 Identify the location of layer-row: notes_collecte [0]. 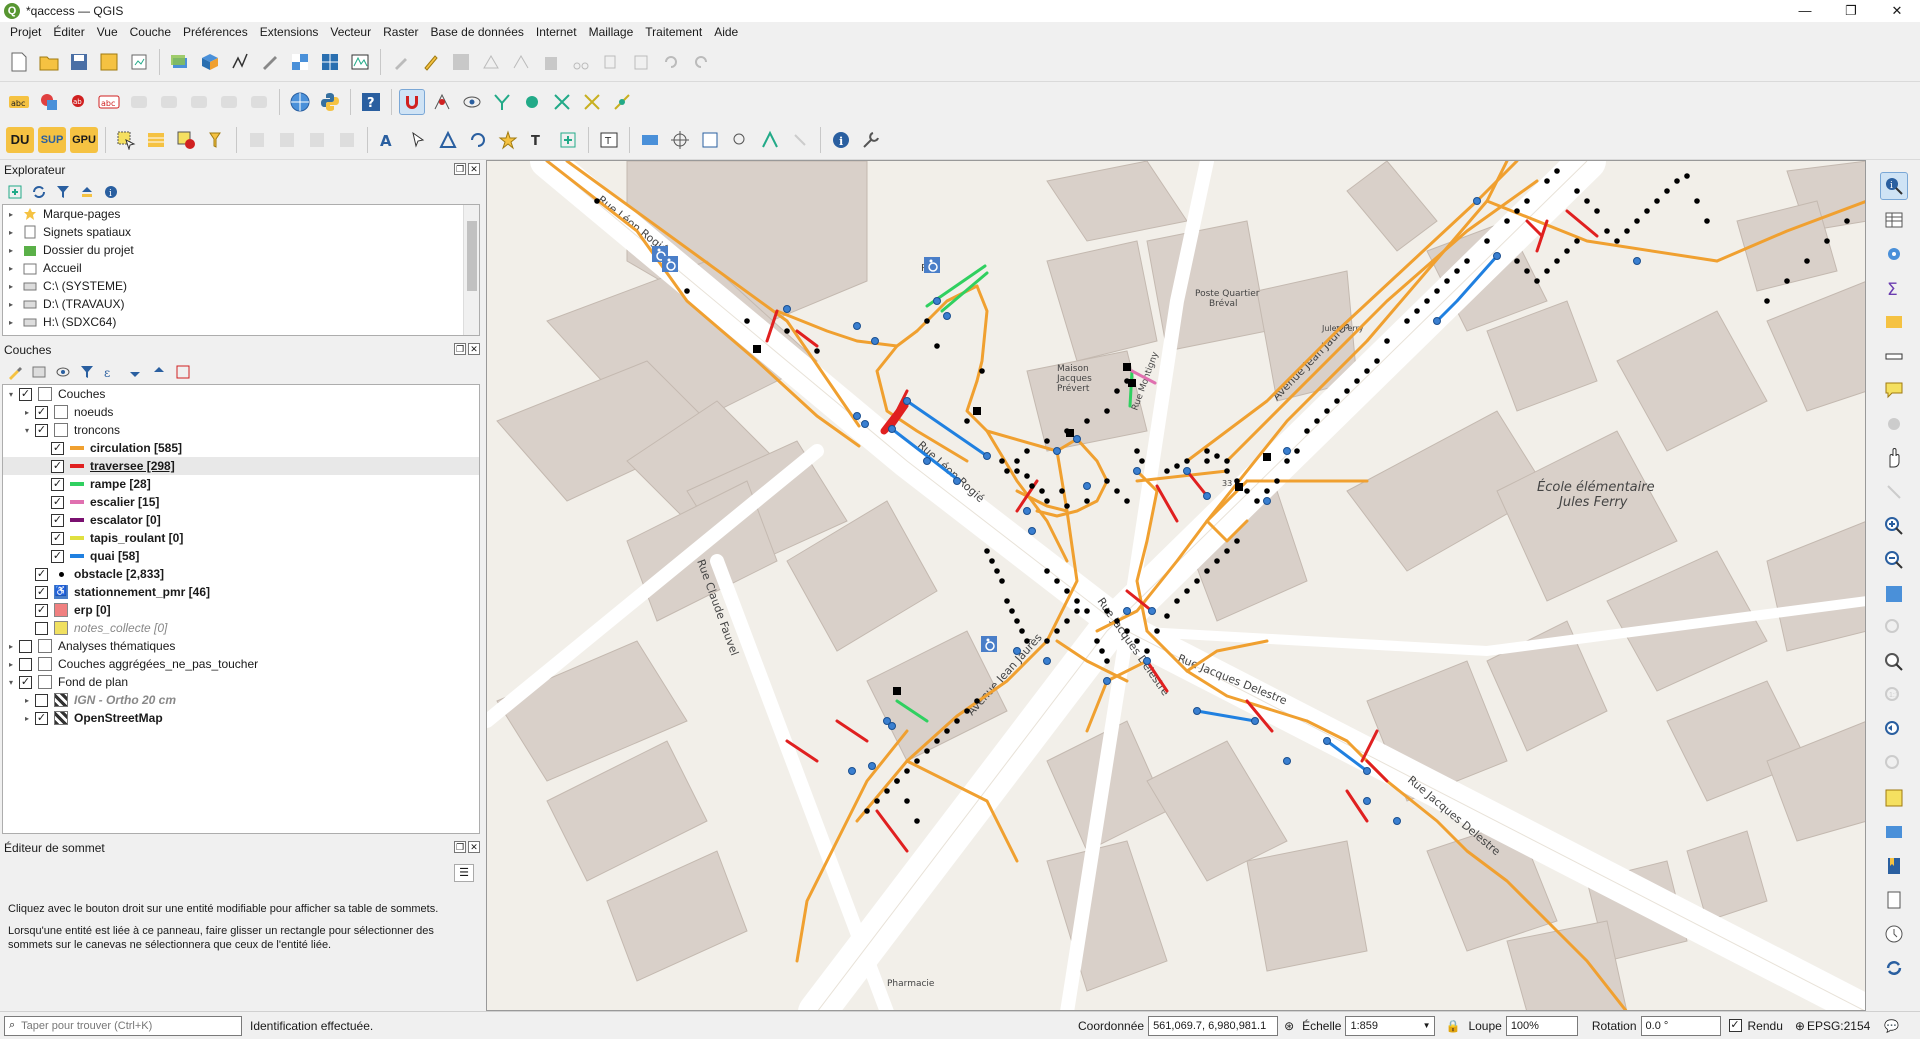
(241, 628).